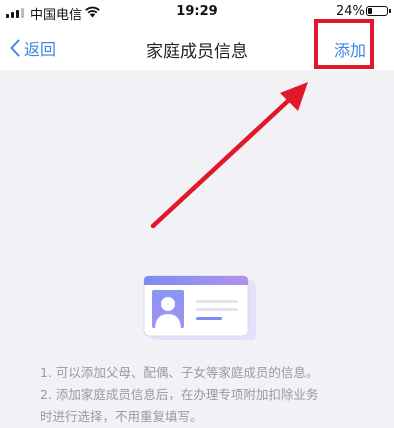 This screenshot has height=428, width=394. Describe the element at coordinates (179, 372) in the screenshot. I see `tip-line-1: 1. 可以添加父母、配偶、子女等家庭成员的信息。` at that location.